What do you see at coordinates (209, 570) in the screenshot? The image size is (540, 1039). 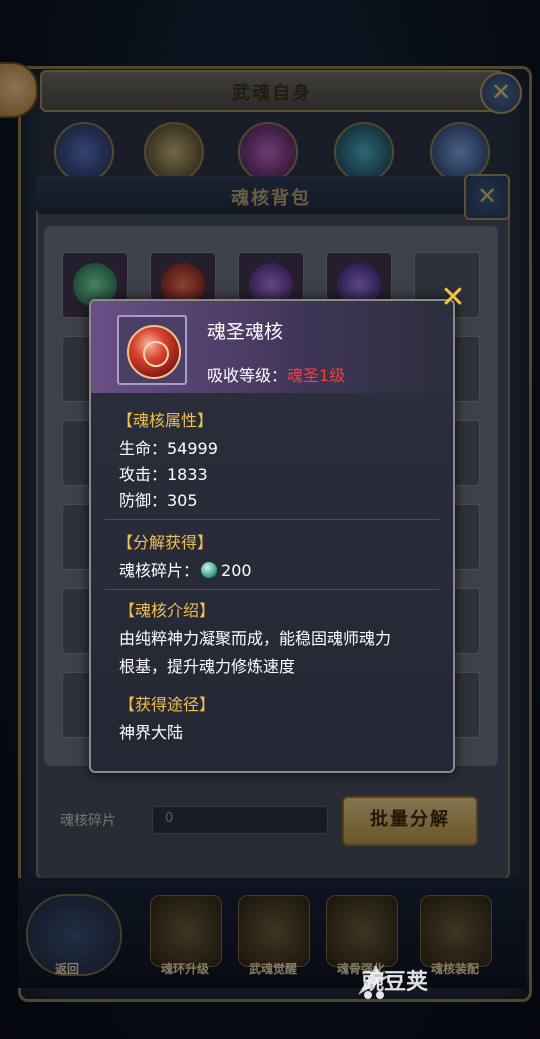 I see `soul-shard-icon` at bounding box center [209, 570].